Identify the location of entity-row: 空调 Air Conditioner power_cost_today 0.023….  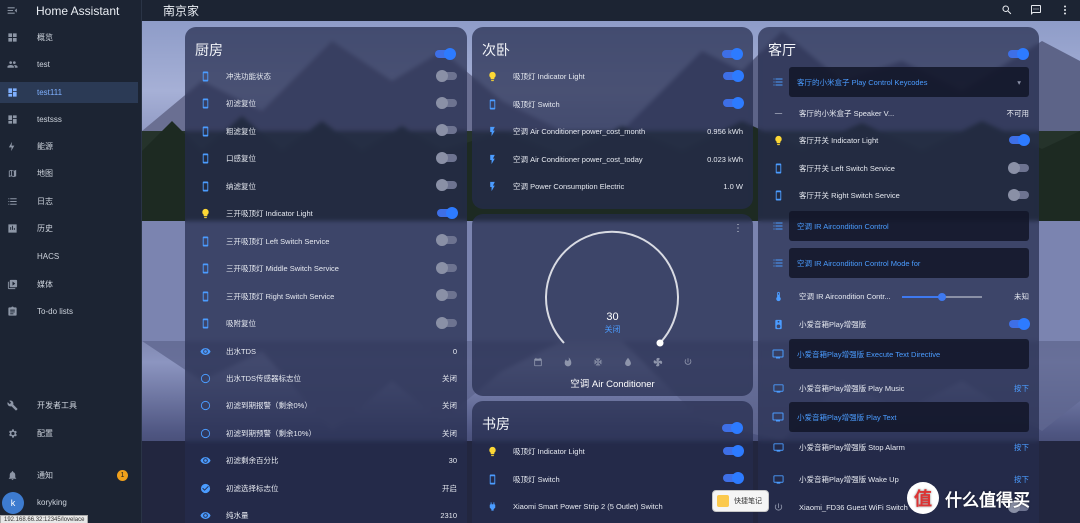
(612, 159).